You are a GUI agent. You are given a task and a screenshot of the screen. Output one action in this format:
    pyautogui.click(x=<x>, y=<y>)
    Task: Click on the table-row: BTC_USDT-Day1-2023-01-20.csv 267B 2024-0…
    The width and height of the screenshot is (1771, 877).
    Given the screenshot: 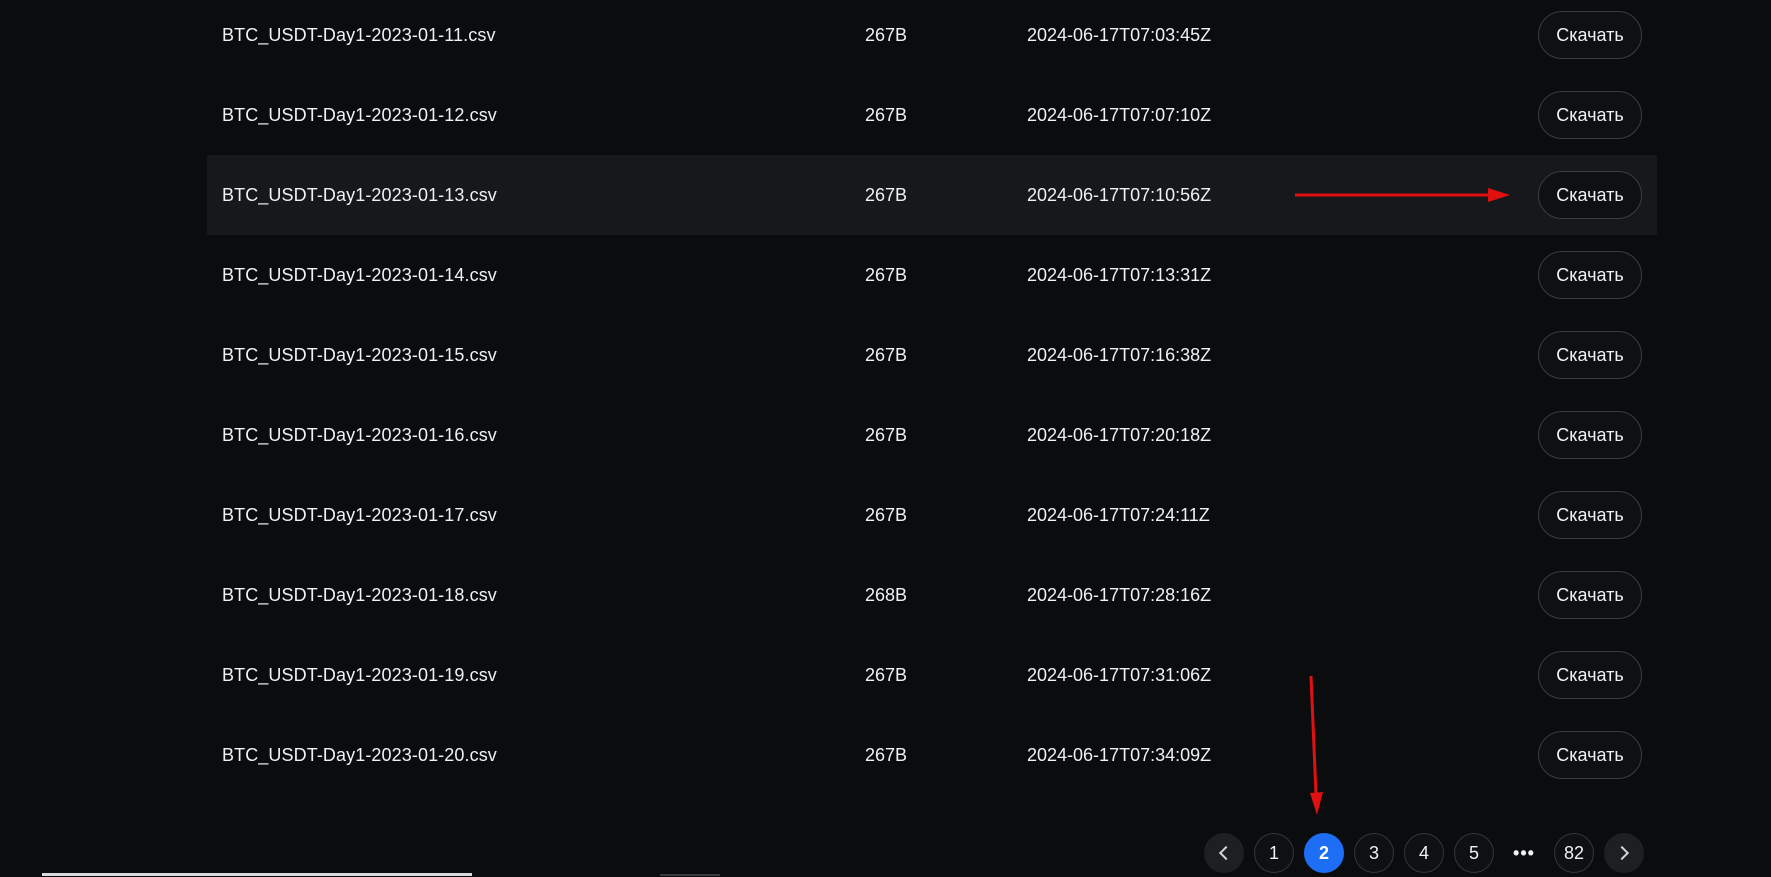 What is the action you would take?
    pyautogui.click(x=932, y=755)
    